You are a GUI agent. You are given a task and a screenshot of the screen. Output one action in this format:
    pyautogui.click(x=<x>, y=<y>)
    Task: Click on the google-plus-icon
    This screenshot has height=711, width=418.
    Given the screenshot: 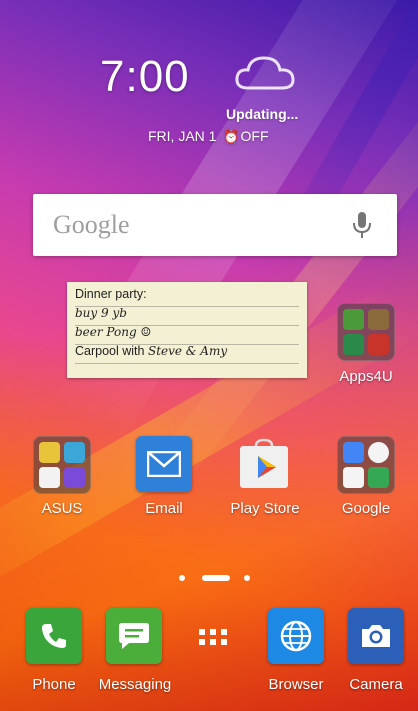 What is the action you would take?
    pyautogui.click(x=353, y=452)
    